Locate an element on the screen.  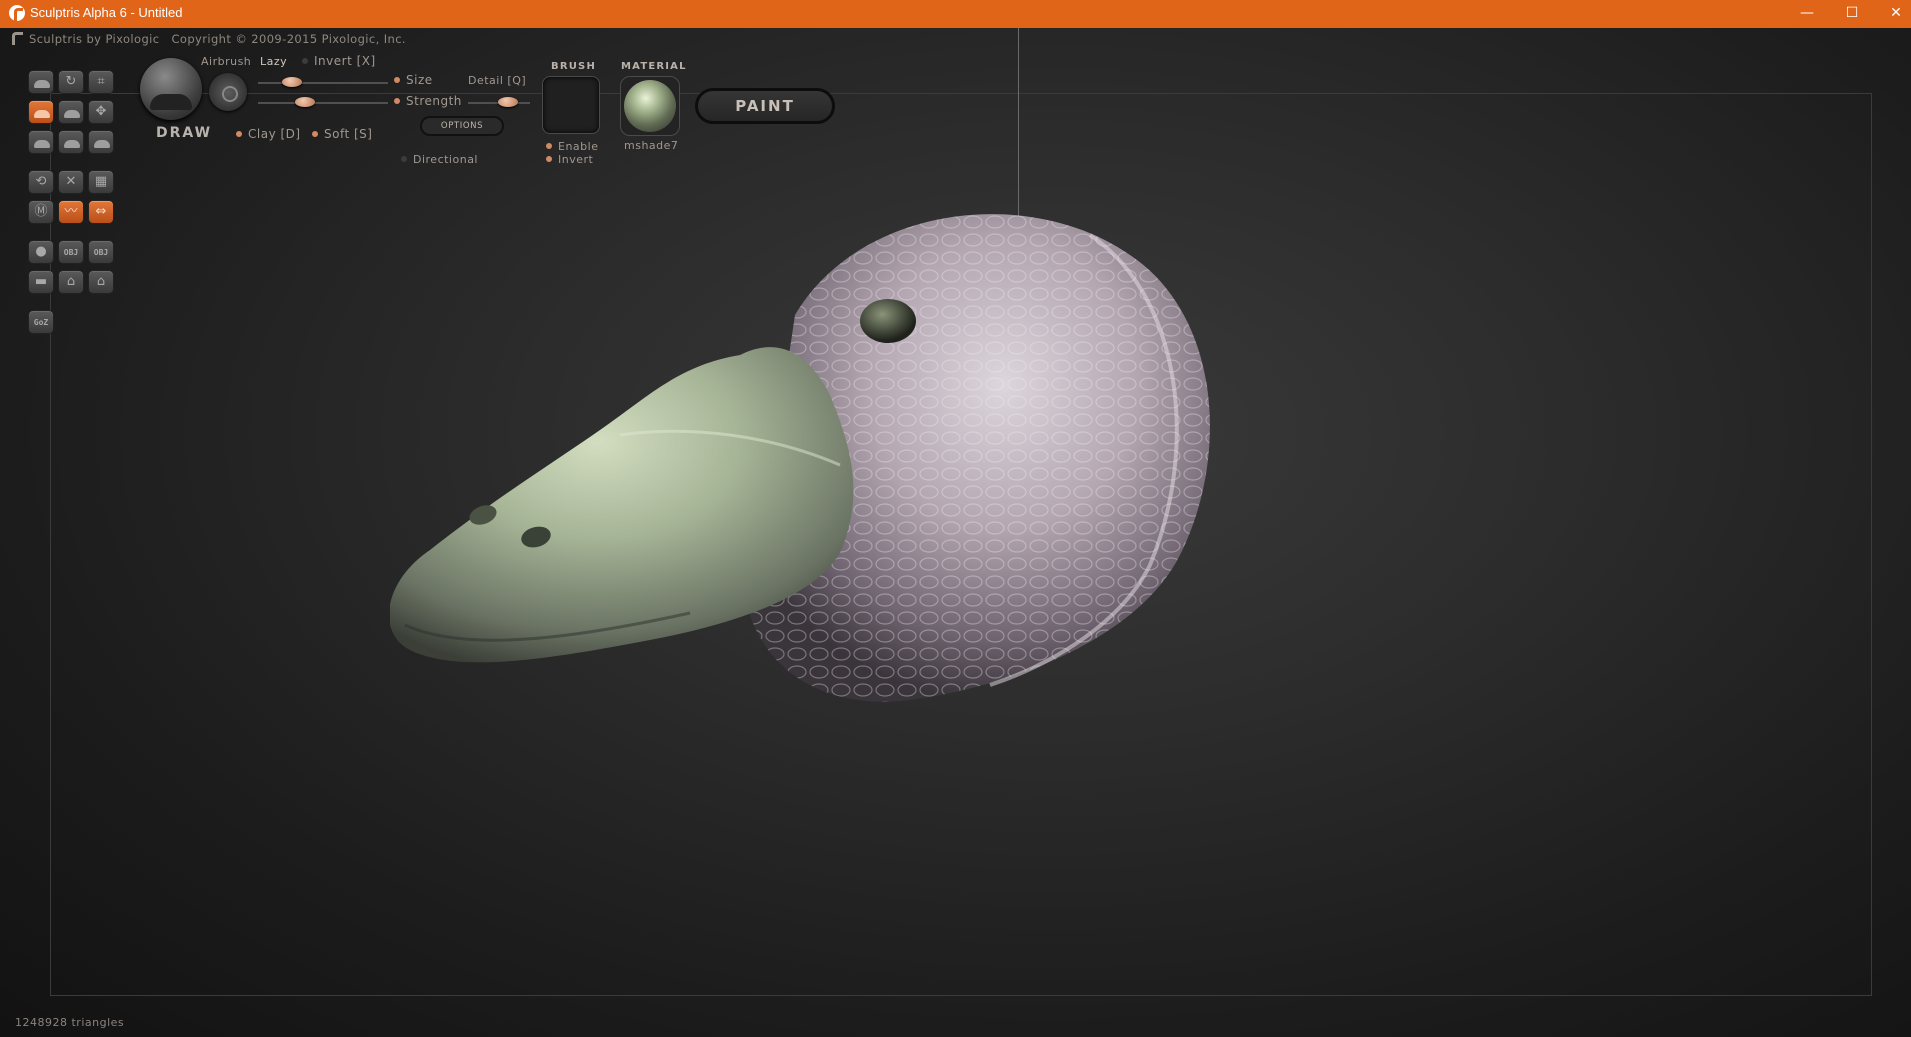
sculptris-s-icon is located at coordinates (17, 38).